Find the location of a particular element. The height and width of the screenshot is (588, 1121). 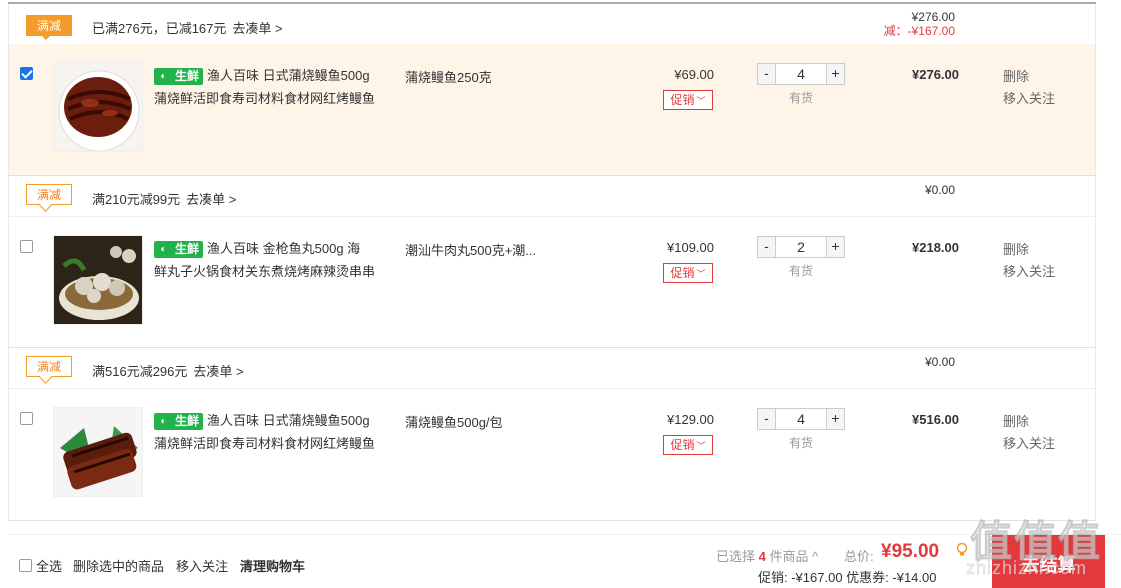

unit-price: ¥129.00 is located at coordinates (690, 419).